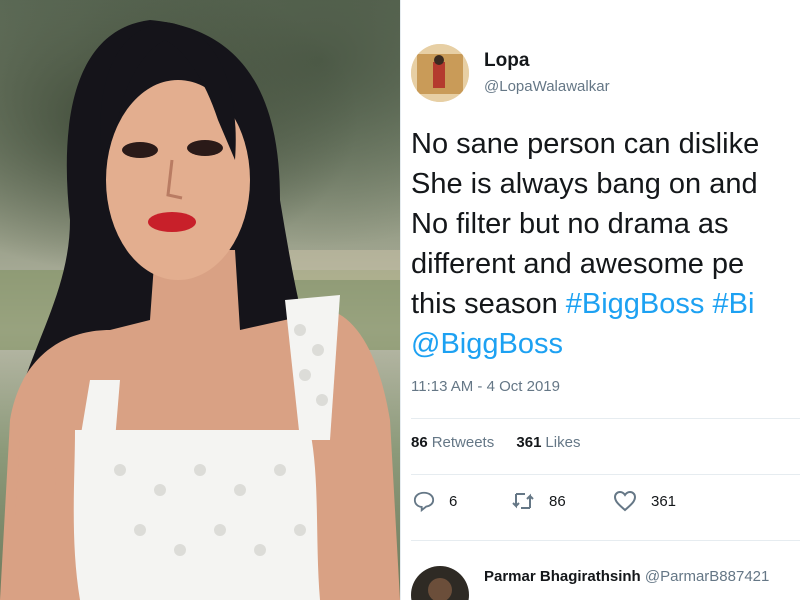 The height and width of the screenshot is (600, 800). I want to click on reply-avatar, so click(440, 583).